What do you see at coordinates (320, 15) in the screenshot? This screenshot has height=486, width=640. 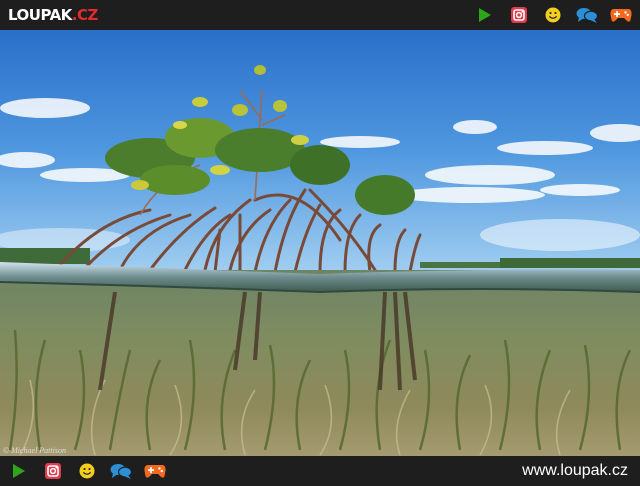 I see `top-bar: LOUPAK.CZ` at bounding box center [320, 15].